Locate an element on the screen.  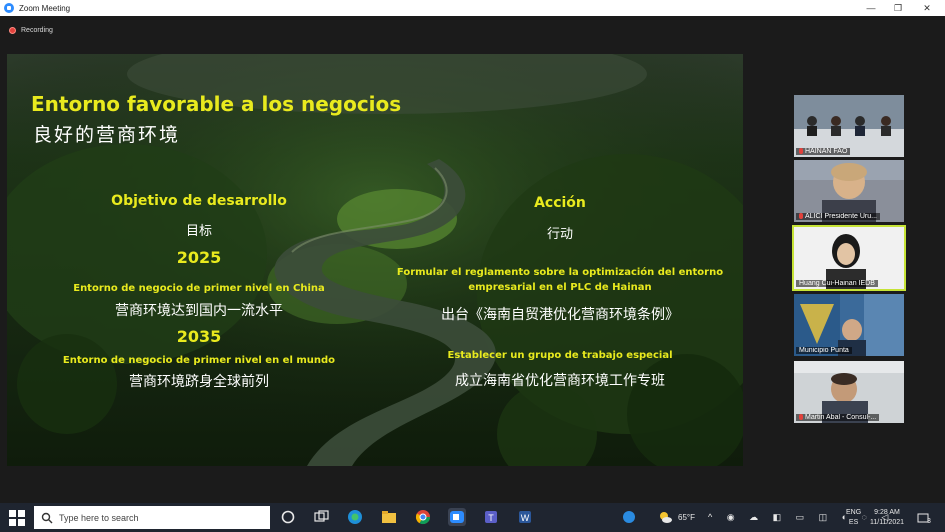
minimize-button: — is located at coordinates (871, 8).